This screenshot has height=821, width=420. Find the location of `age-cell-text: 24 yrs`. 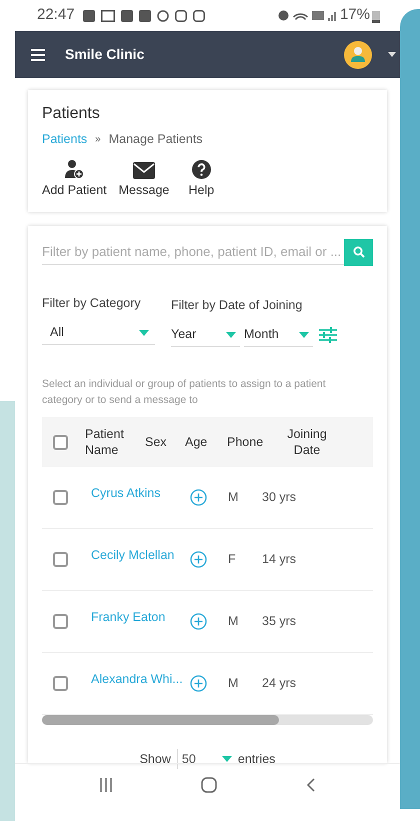

age-cell-text: 24 yrs is located at coordinates (279, 683).